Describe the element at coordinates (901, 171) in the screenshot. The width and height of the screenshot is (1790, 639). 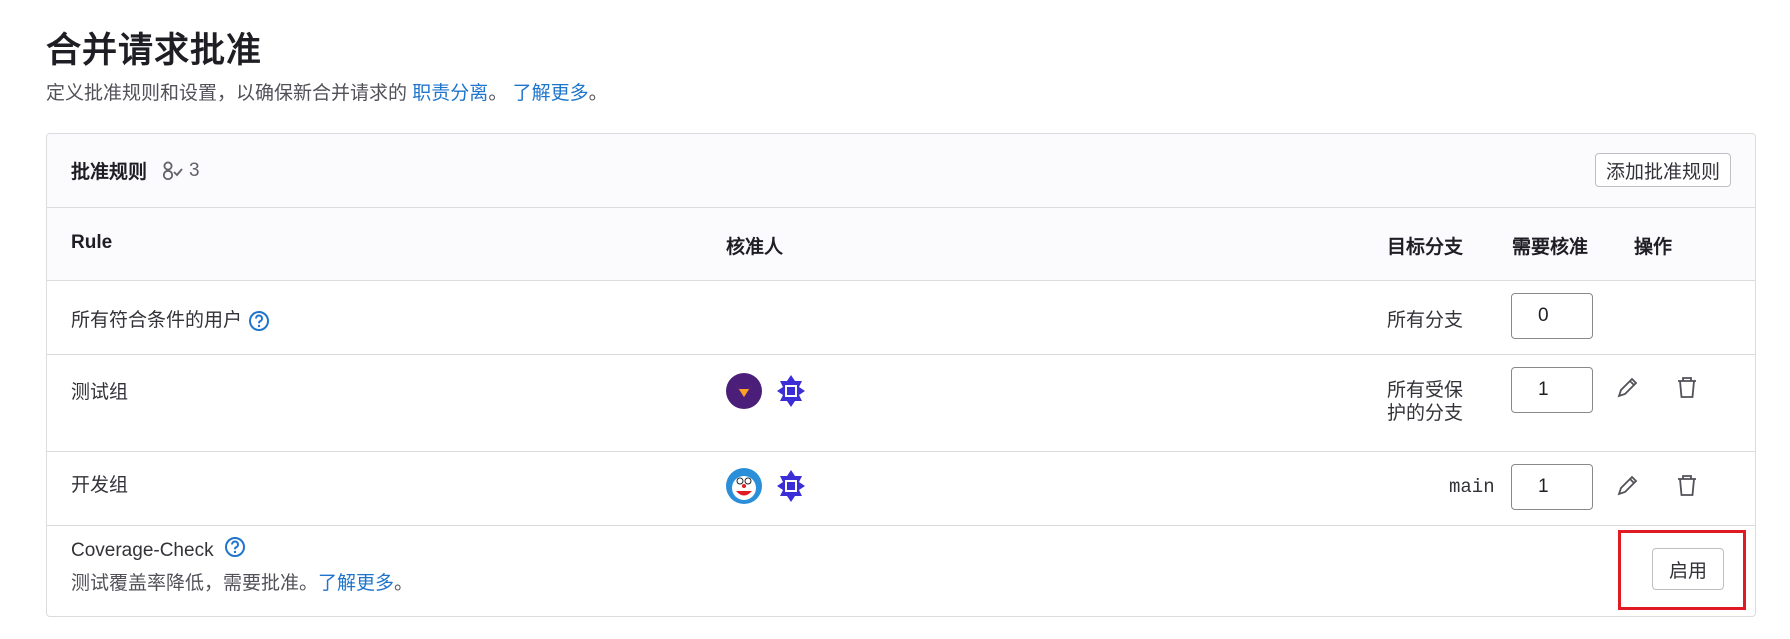
I see `card-header: 批准规则 3 添加批准规则` at that location.